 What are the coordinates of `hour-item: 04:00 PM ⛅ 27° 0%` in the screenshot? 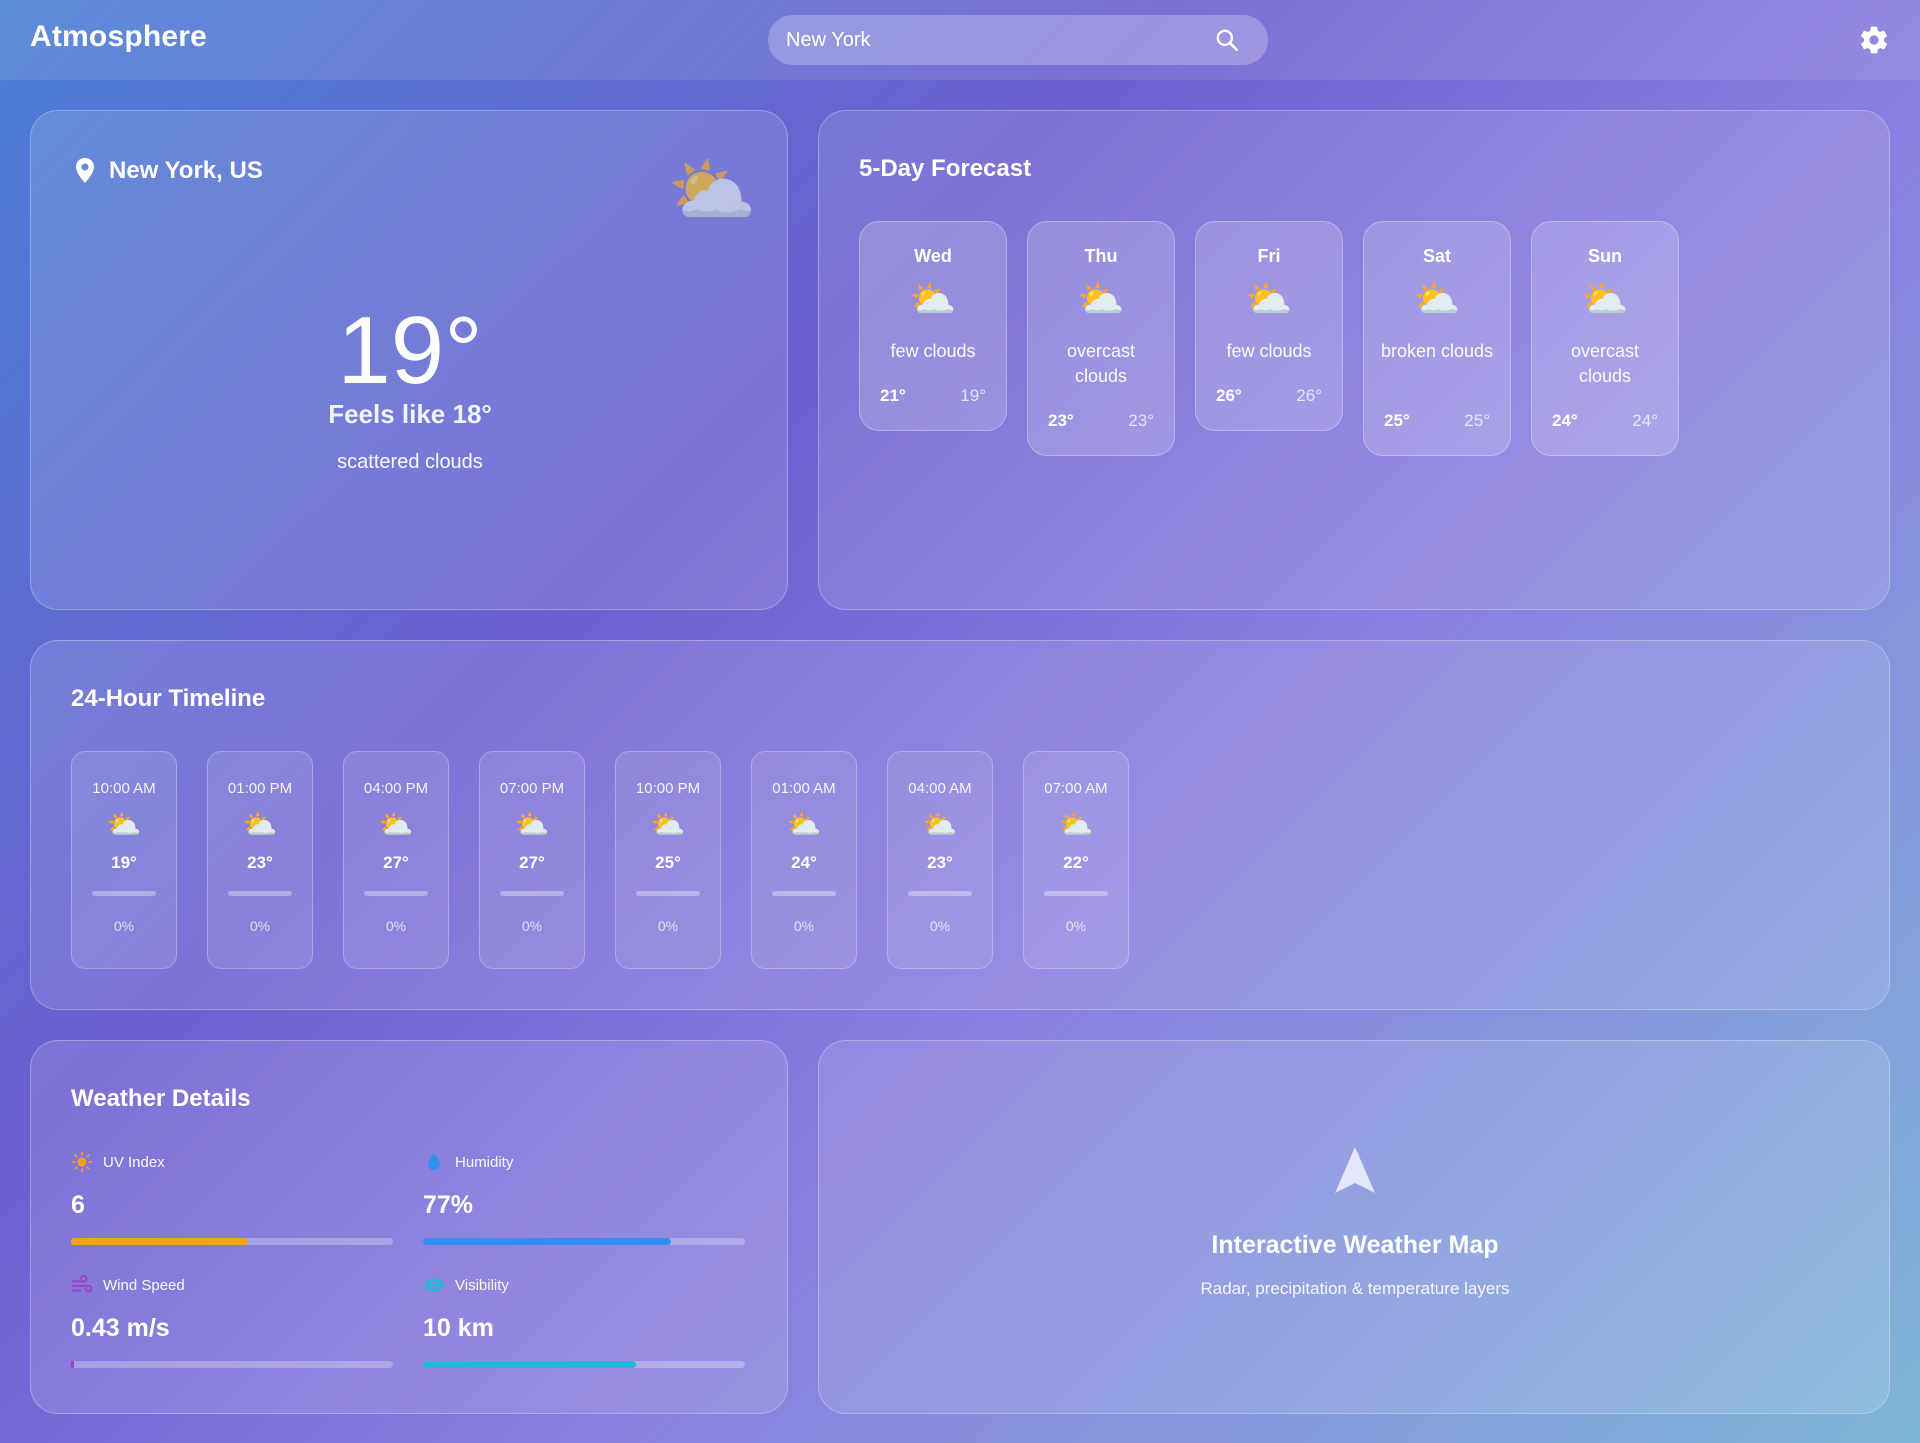 It's located at (396, 860).